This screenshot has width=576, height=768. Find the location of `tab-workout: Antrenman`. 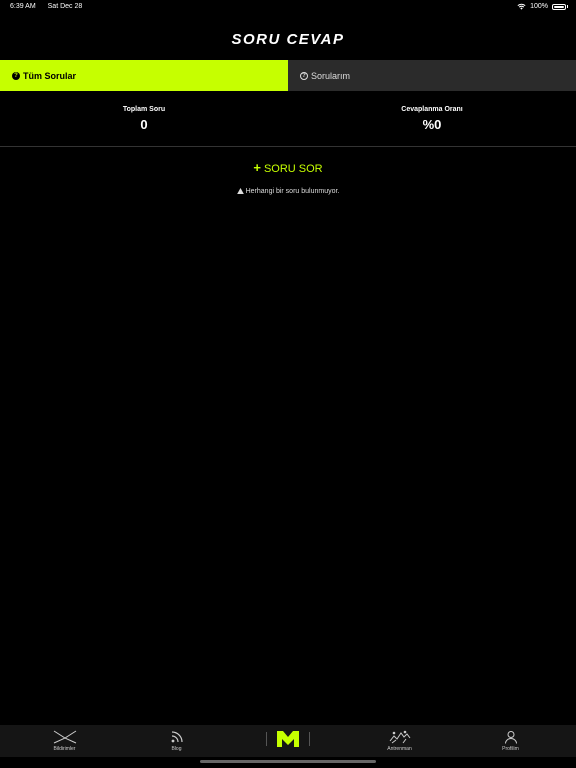

tab-workout: Antrenman is located at coordinates (399, 741).